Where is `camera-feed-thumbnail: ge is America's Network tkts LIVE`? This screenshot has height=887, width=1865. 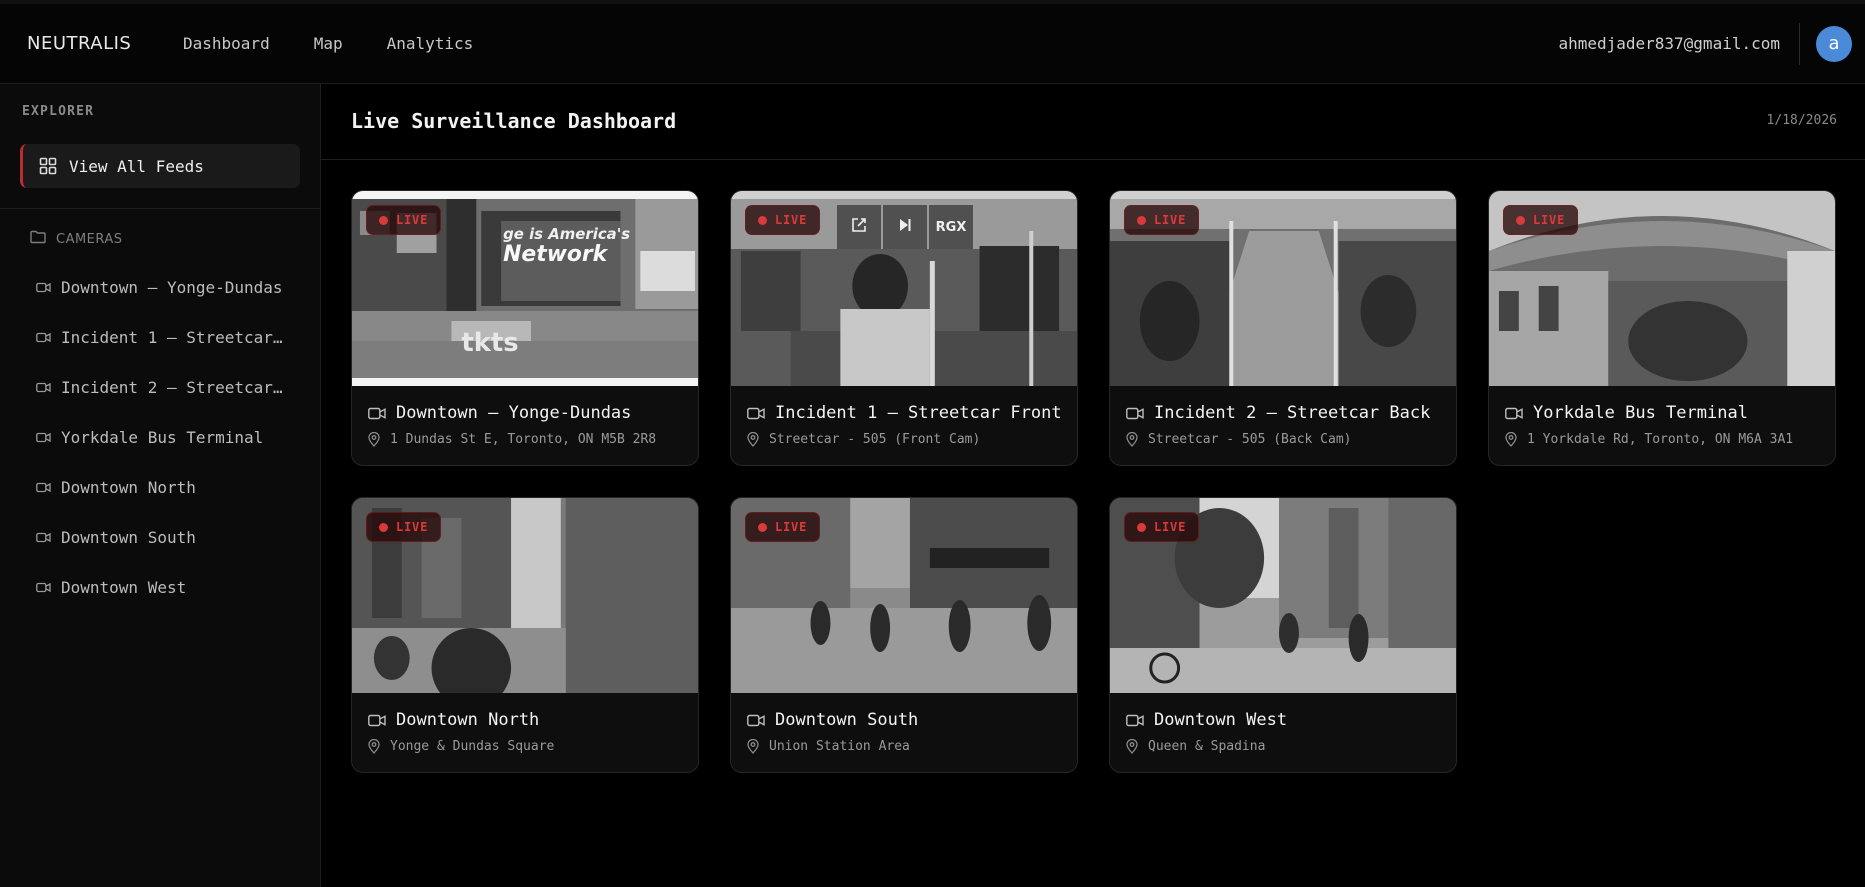 camera-feed-thumbnail: ge is America's Network tkts LIVE is located at coordinates (525, 288).